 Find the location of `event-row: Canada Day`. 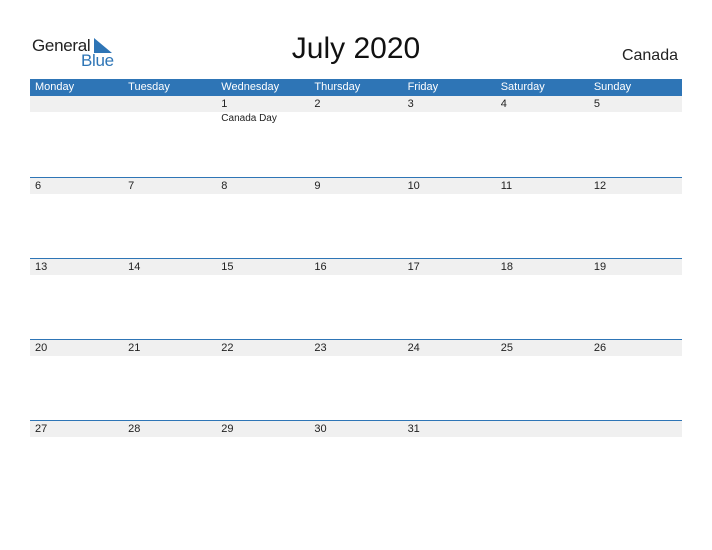

event-row: Canada Day is located at coordinates (356, 118).